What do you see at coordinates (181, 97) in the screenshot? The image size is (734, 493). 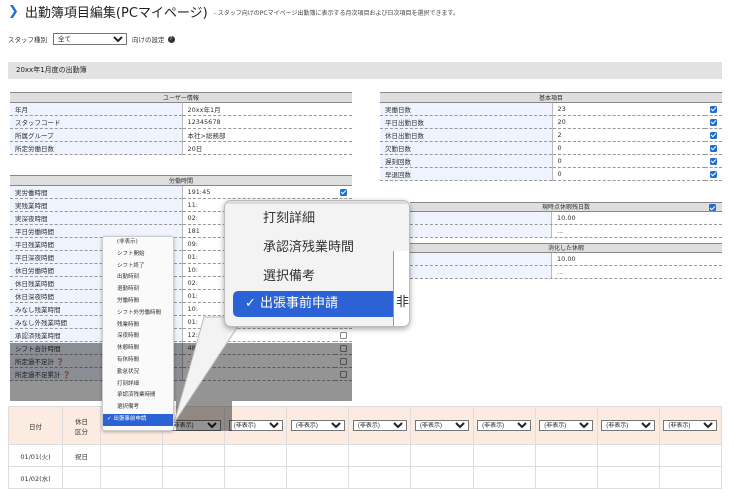 I see `user-info-title: ユーザー情報` at bounding box center [181, 97].